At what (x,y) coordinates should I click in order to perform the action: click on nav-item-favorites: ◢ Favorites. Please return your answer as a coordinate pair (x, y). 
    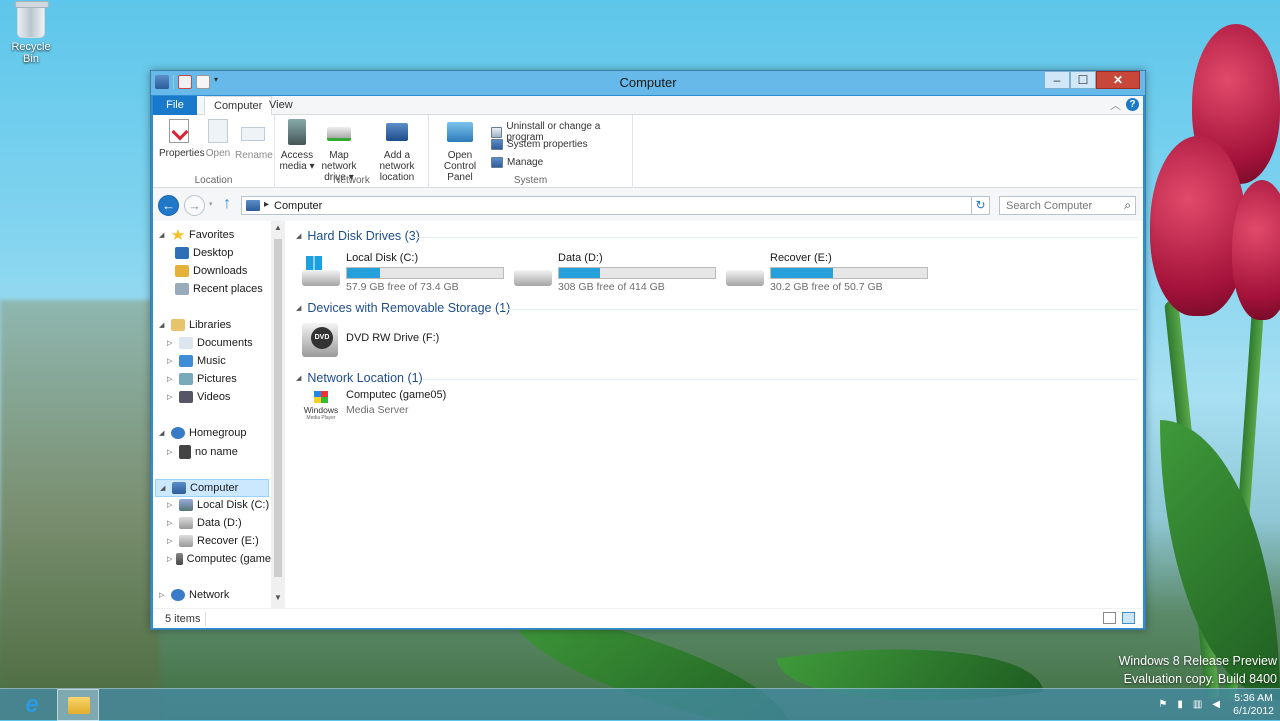
    Looking at the image, I should click on (196, 235).